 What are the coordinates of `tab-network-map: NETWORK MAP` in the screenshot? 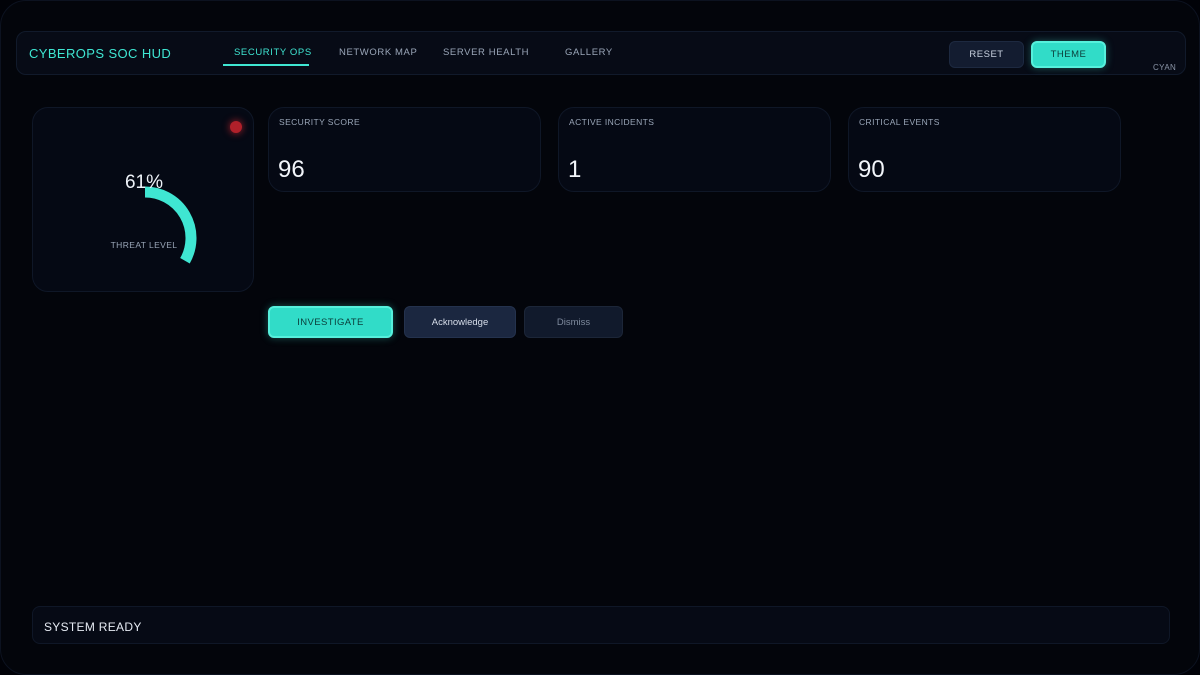 It's located at (378, 52).